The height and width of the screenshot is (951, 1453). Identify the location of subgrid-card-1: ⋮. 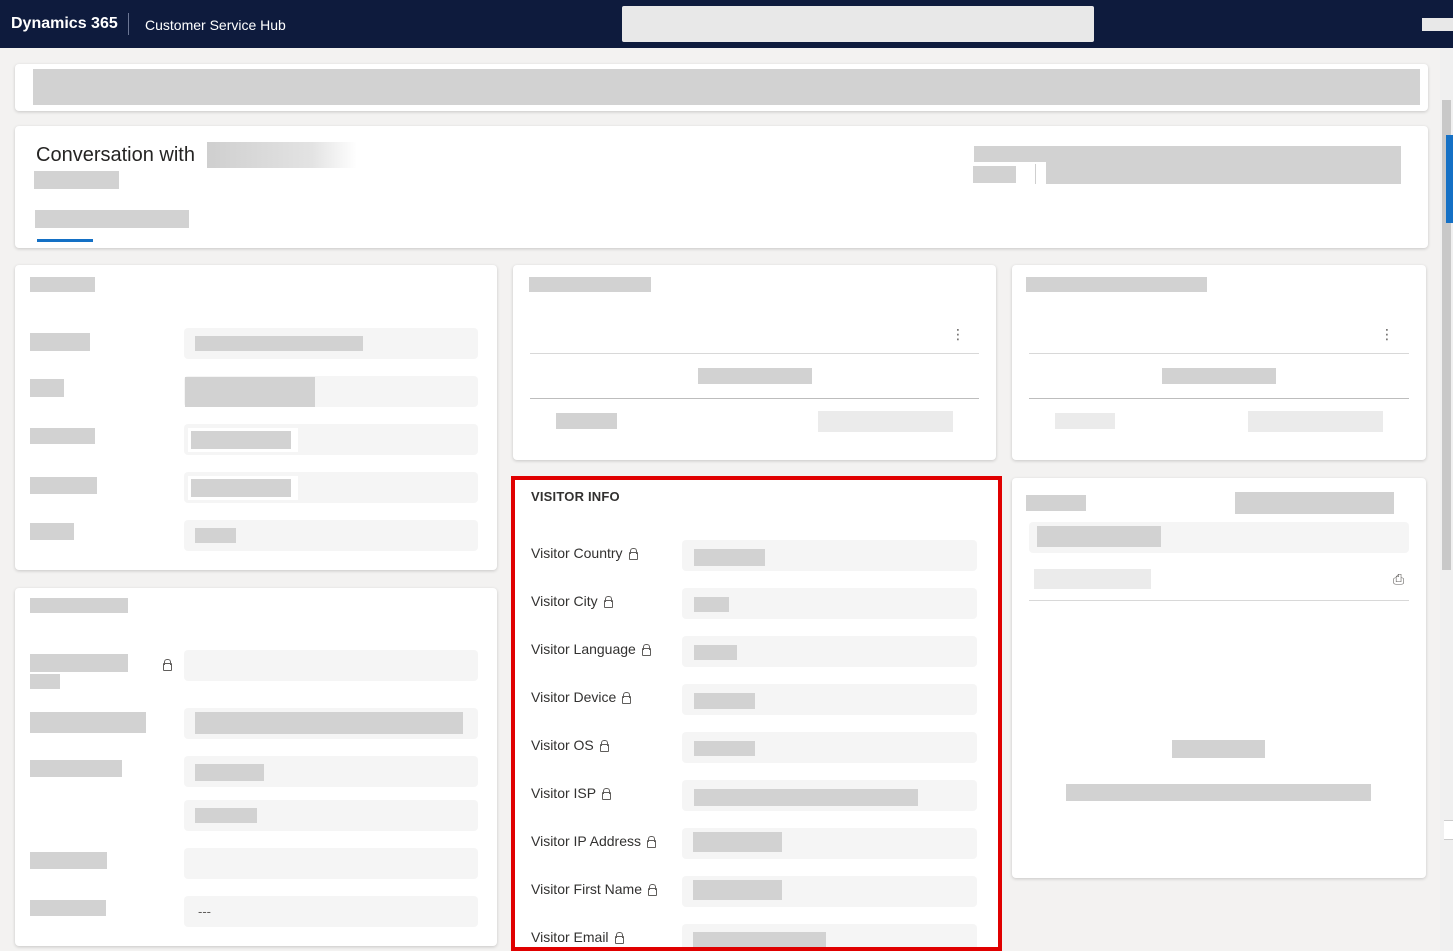
(754, 362).